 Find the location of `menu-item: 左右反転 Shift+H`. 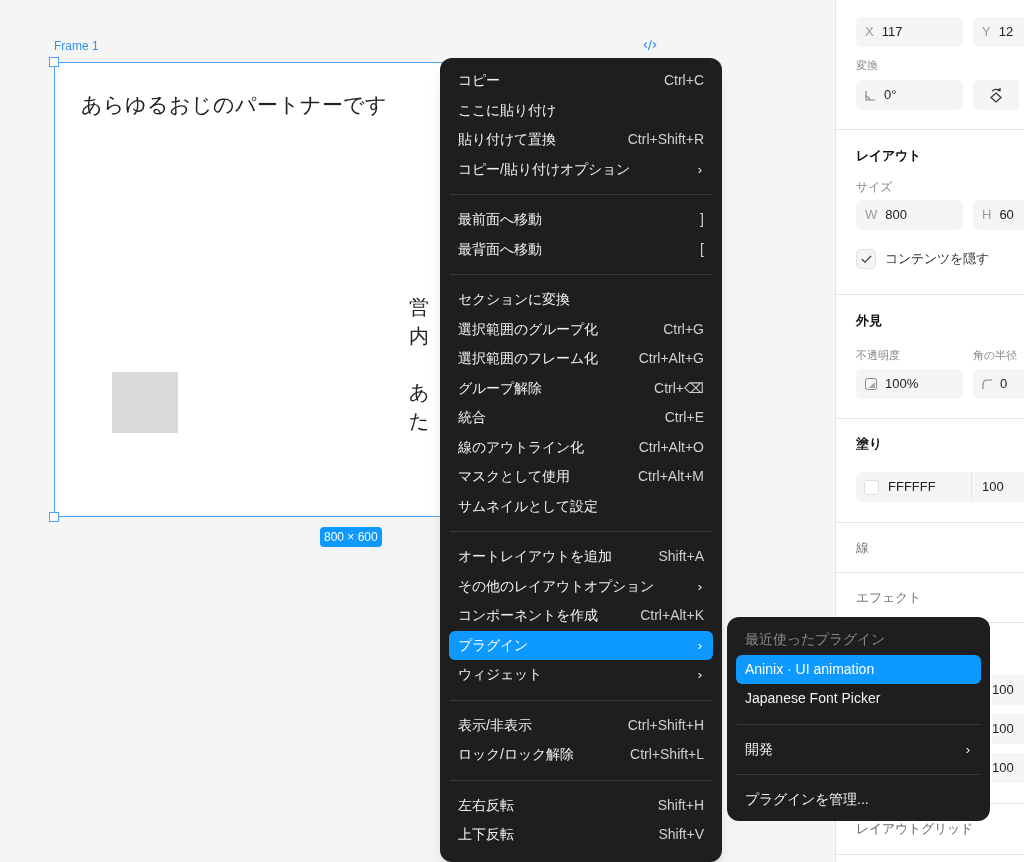

menu-item: 左右反転 Shift+H is located at coordinates (581, 805).